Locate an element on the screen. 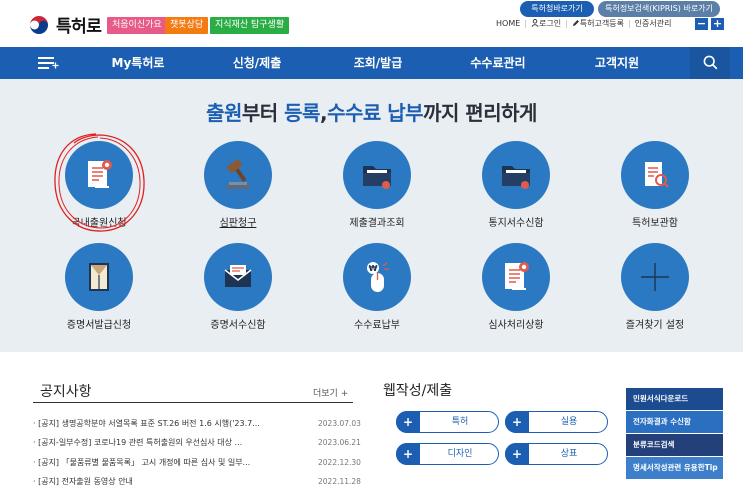 The width and height of the screenshot is (743, 492). kipris-link-button: 특허정보검색(KIPRIS) 바로가기 is located at coordinates (659, 9).